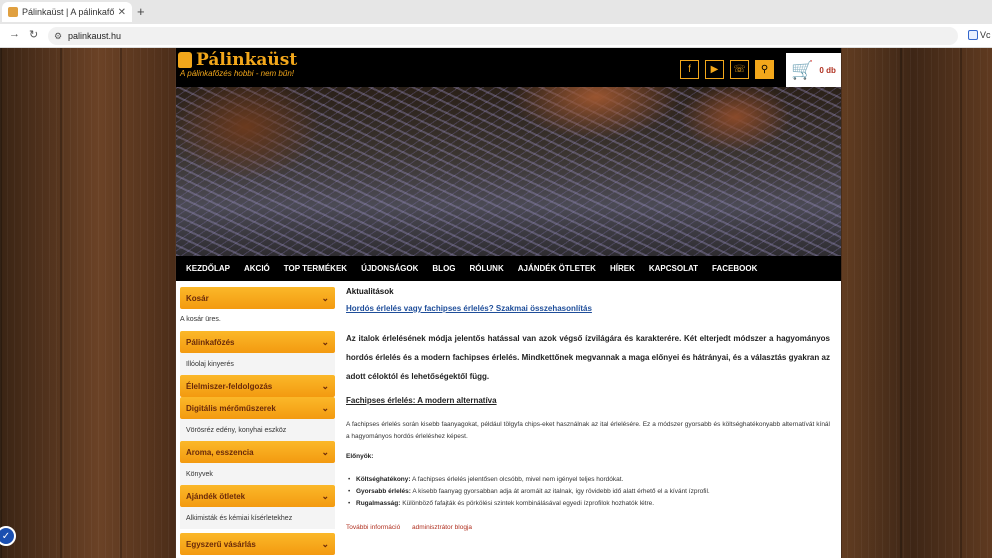  What do you see at coordinates (185, 60) in the screenshot?
I see `bottle-icon` at bounding box center [185, 60].